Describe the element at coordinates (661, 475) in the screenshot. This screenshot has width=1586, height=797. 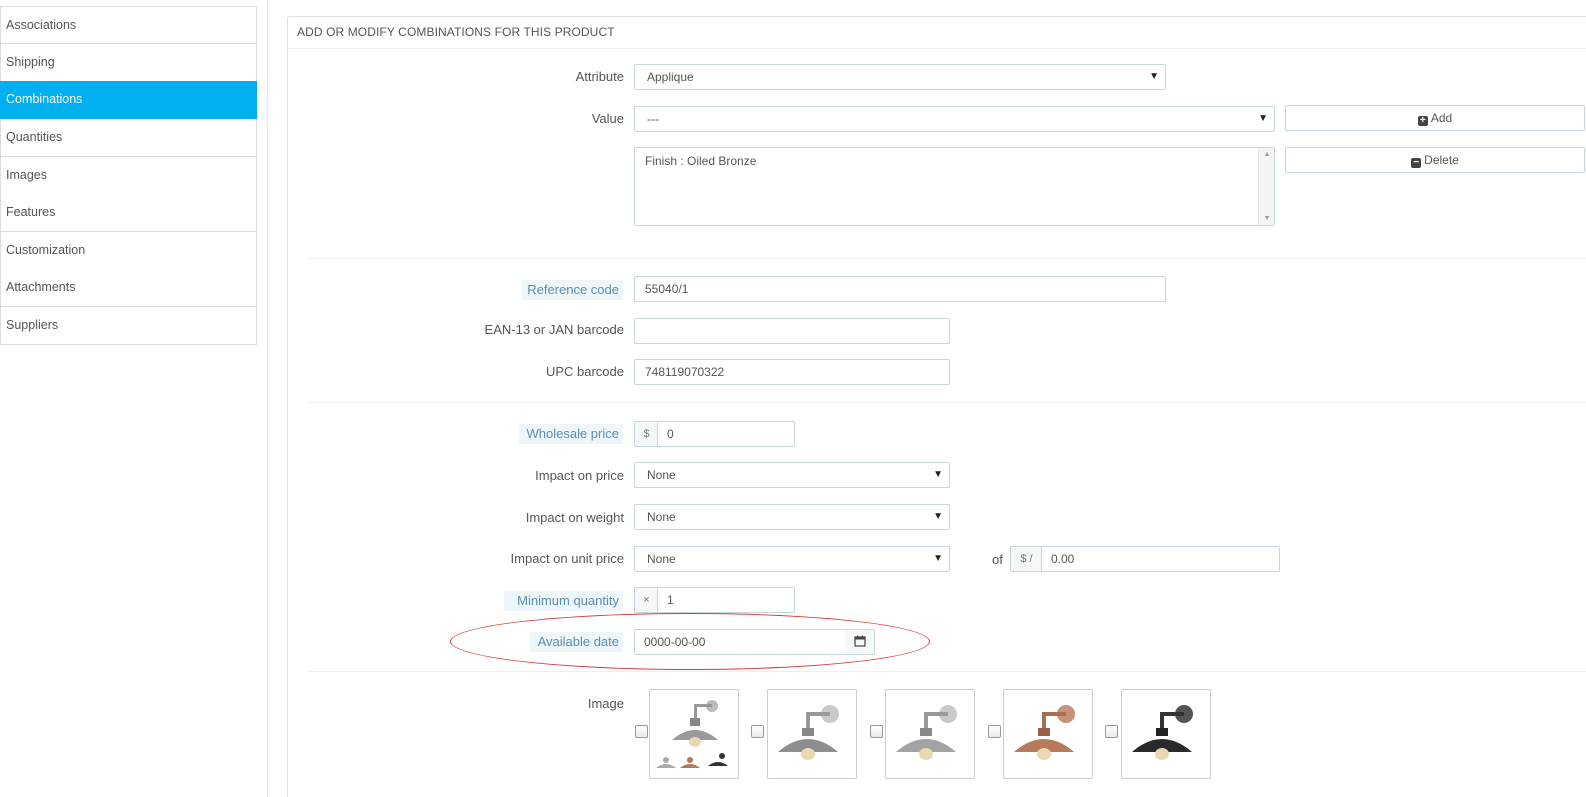
I see `impact-price-value: None` at that location.